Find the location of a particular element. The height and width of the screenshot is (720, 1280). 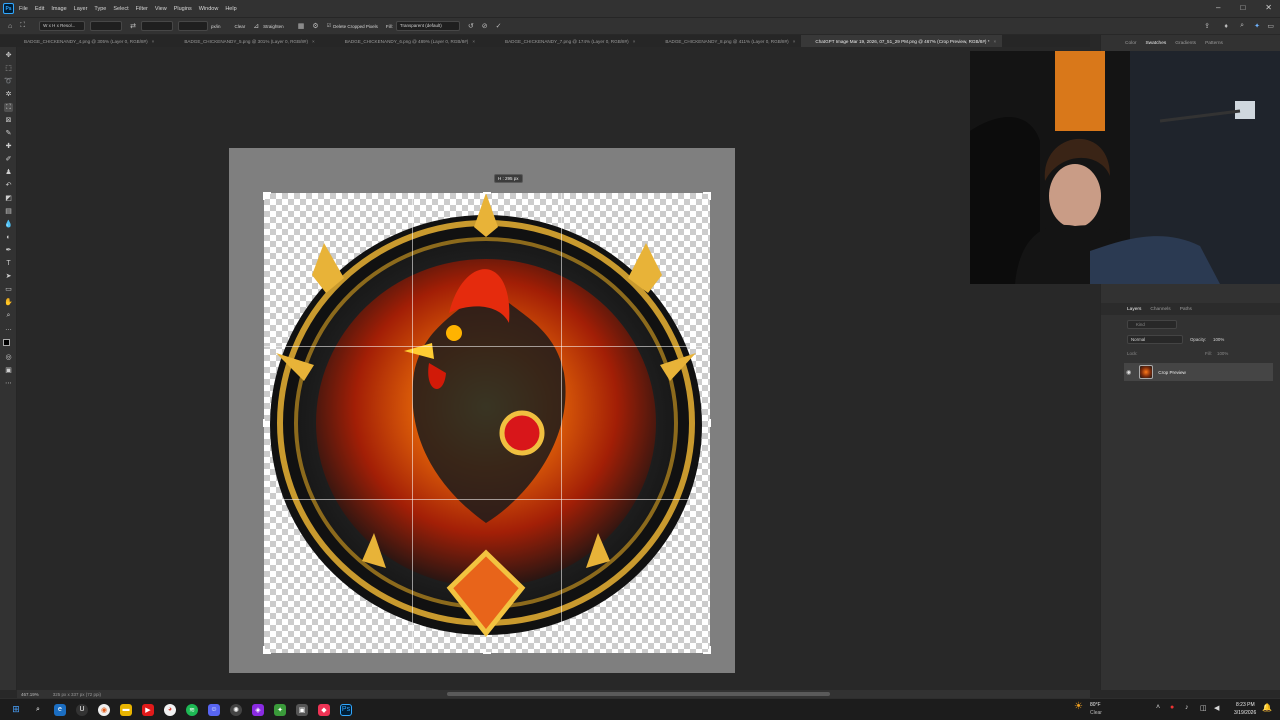

commit-check-icon: ✓ is located at coordinates (499, 26).